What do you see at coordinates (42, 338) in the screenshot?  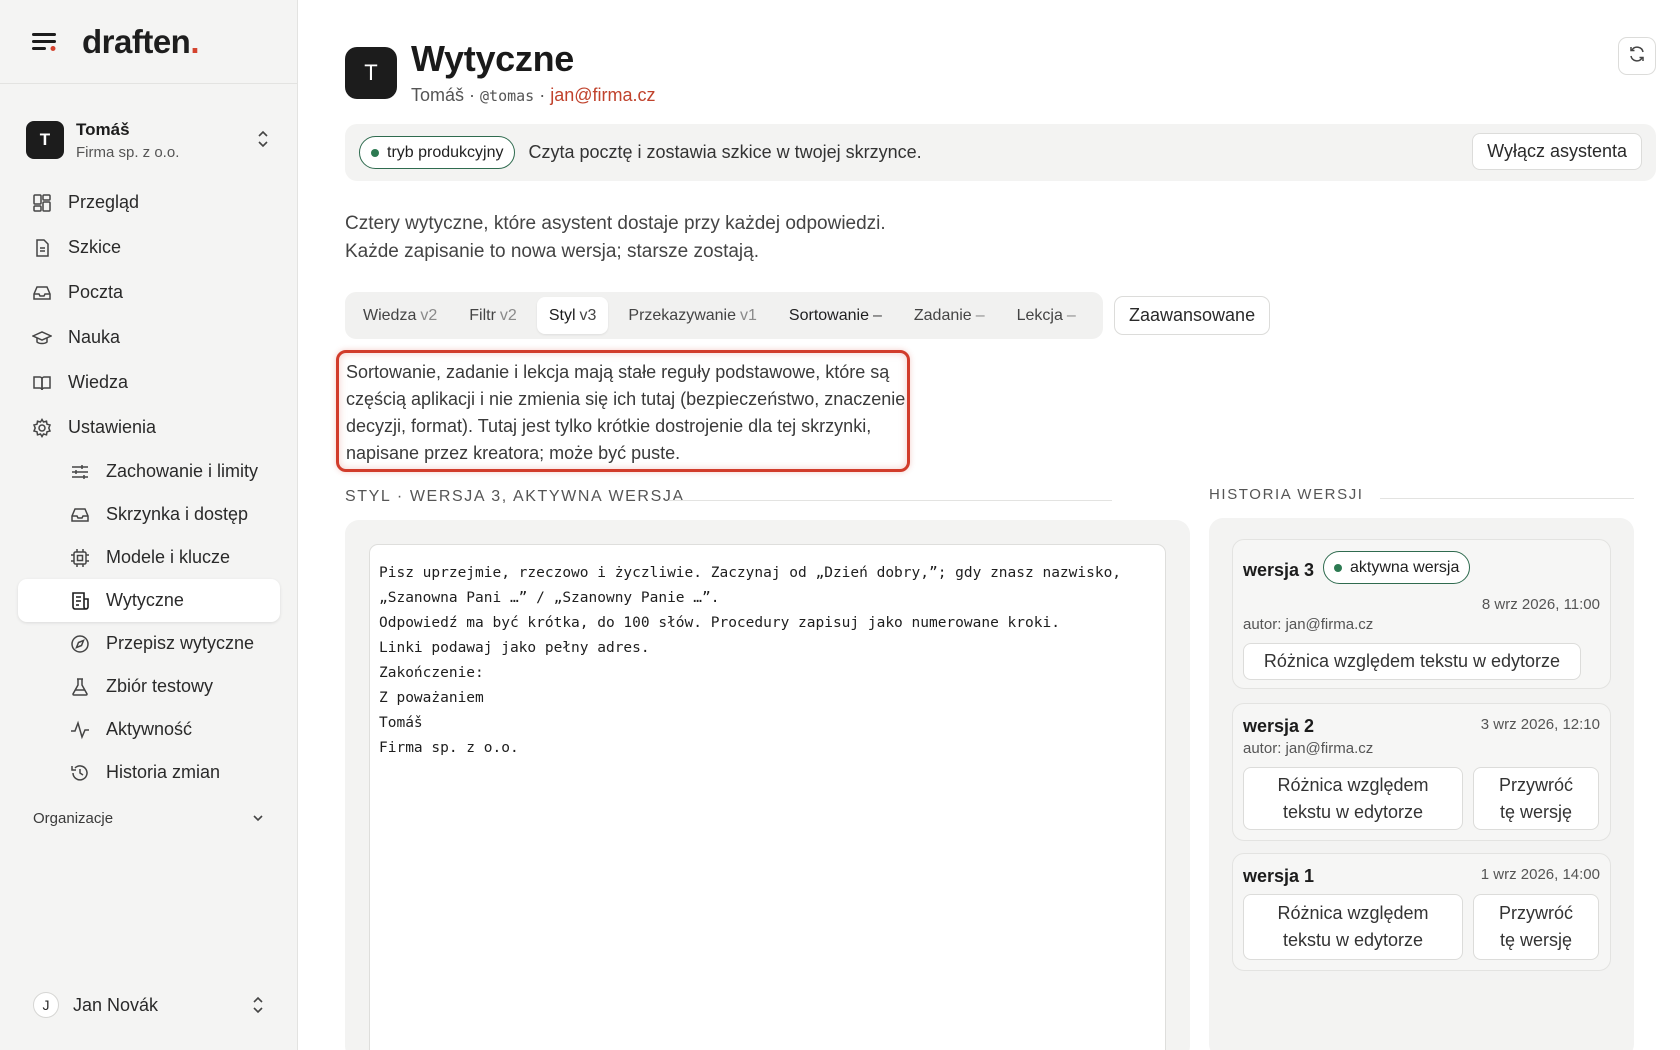 I see `graduation-cap-icon` at bounding box center [42, 338].